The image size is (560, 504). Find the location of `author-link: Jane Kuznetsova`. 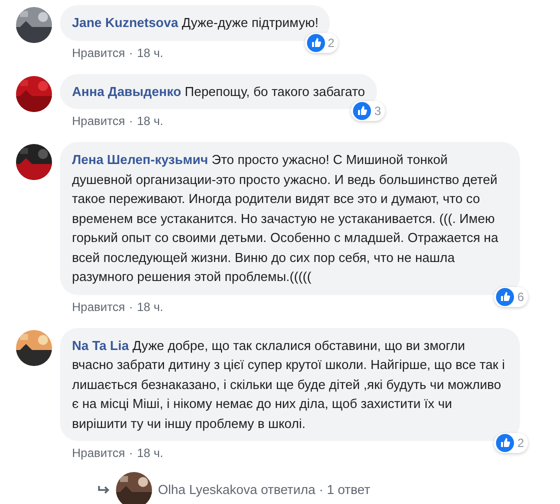

author-link: Jane Kuznetsova is located at coordinates (125, 22).